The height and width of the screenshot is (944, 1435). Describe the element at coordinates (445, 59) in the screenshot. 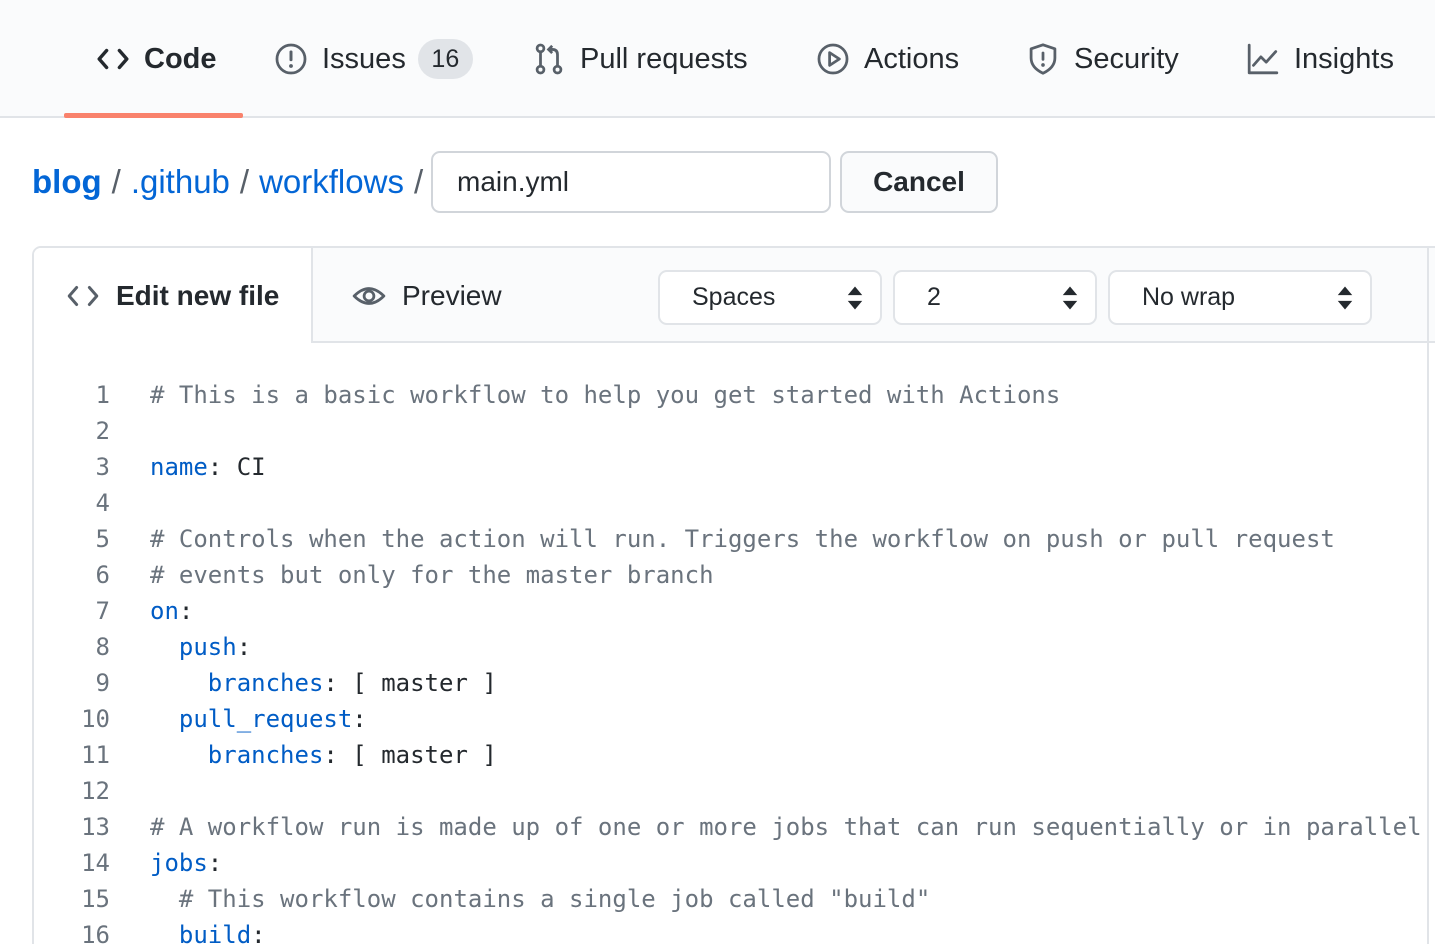

I see `issues-counter: 16` at that location.